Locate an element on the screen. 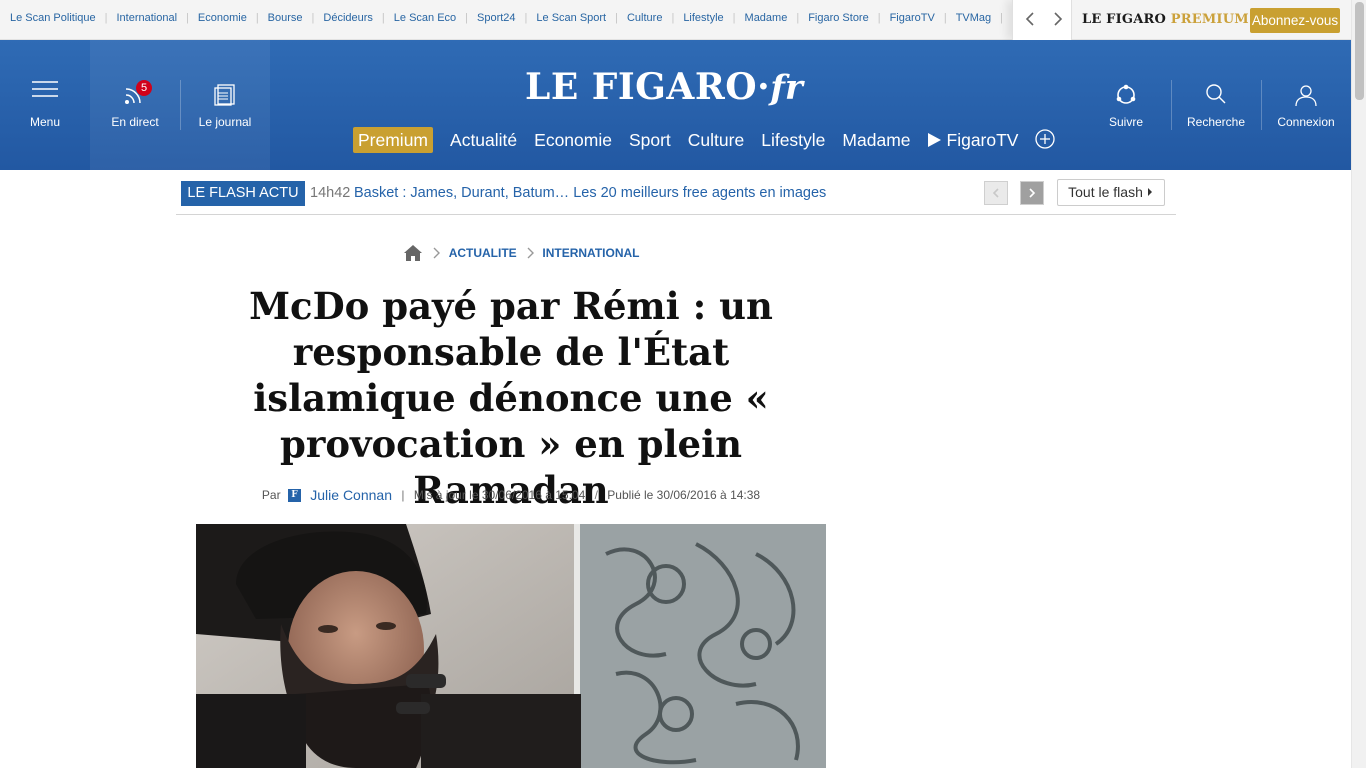  flash-next-button is located at coordinates (1032, 193).